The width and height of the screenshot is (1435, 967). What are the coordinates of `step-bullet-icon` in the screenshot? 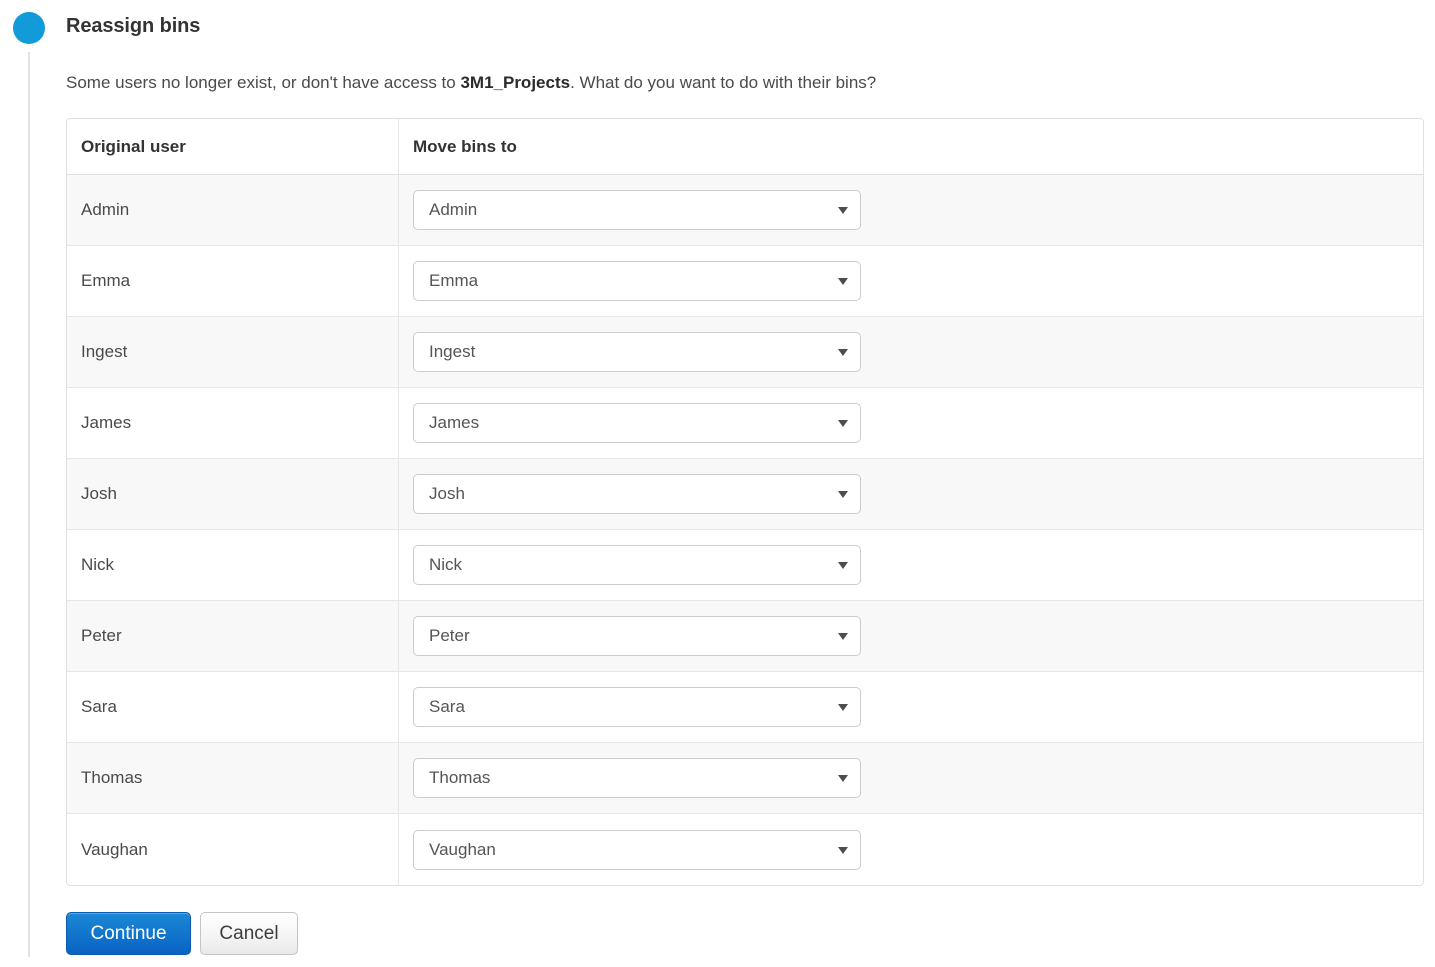 It's located at (29, 28).